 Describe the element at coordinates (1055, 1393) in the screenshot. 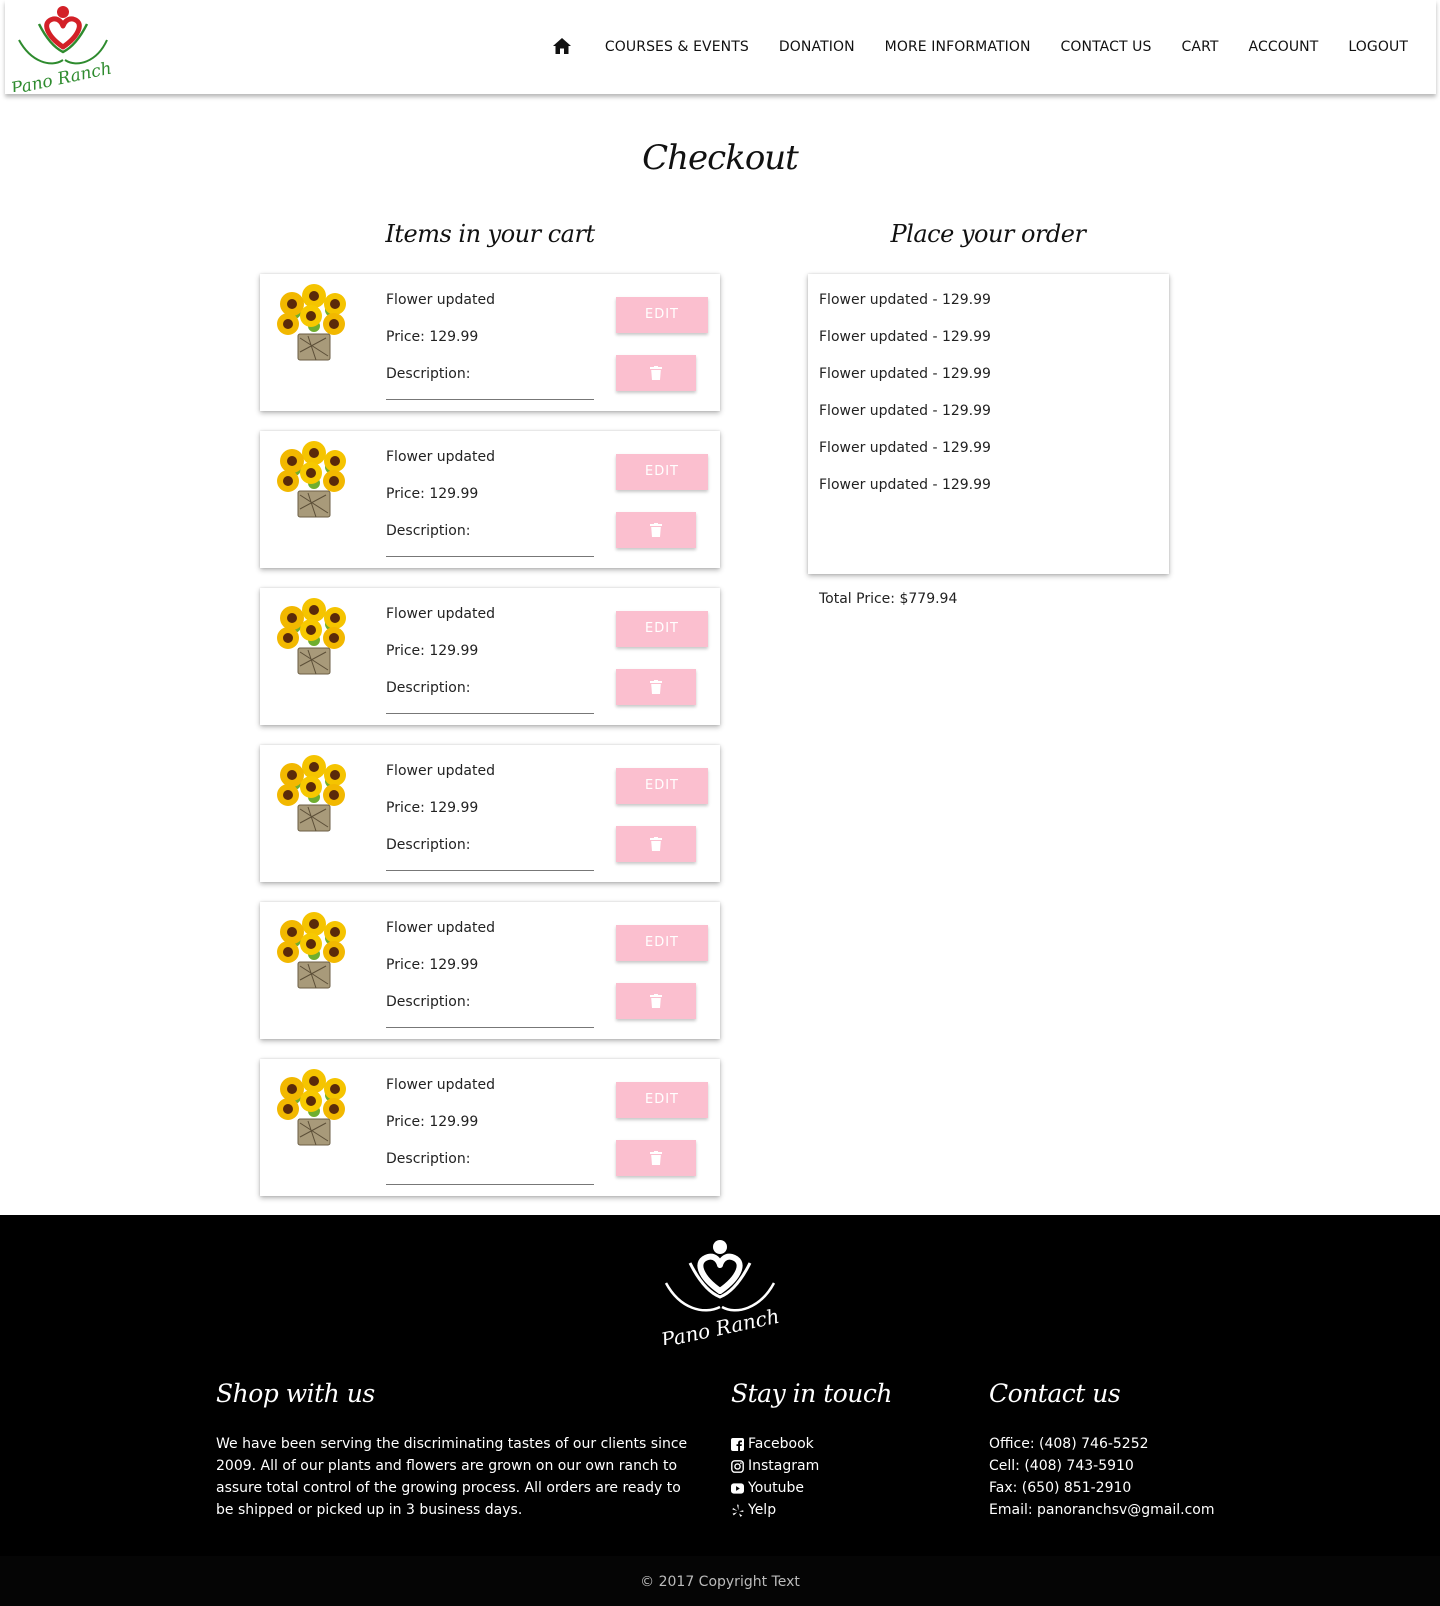

I see `contact-us-title: Contact us` at that location.